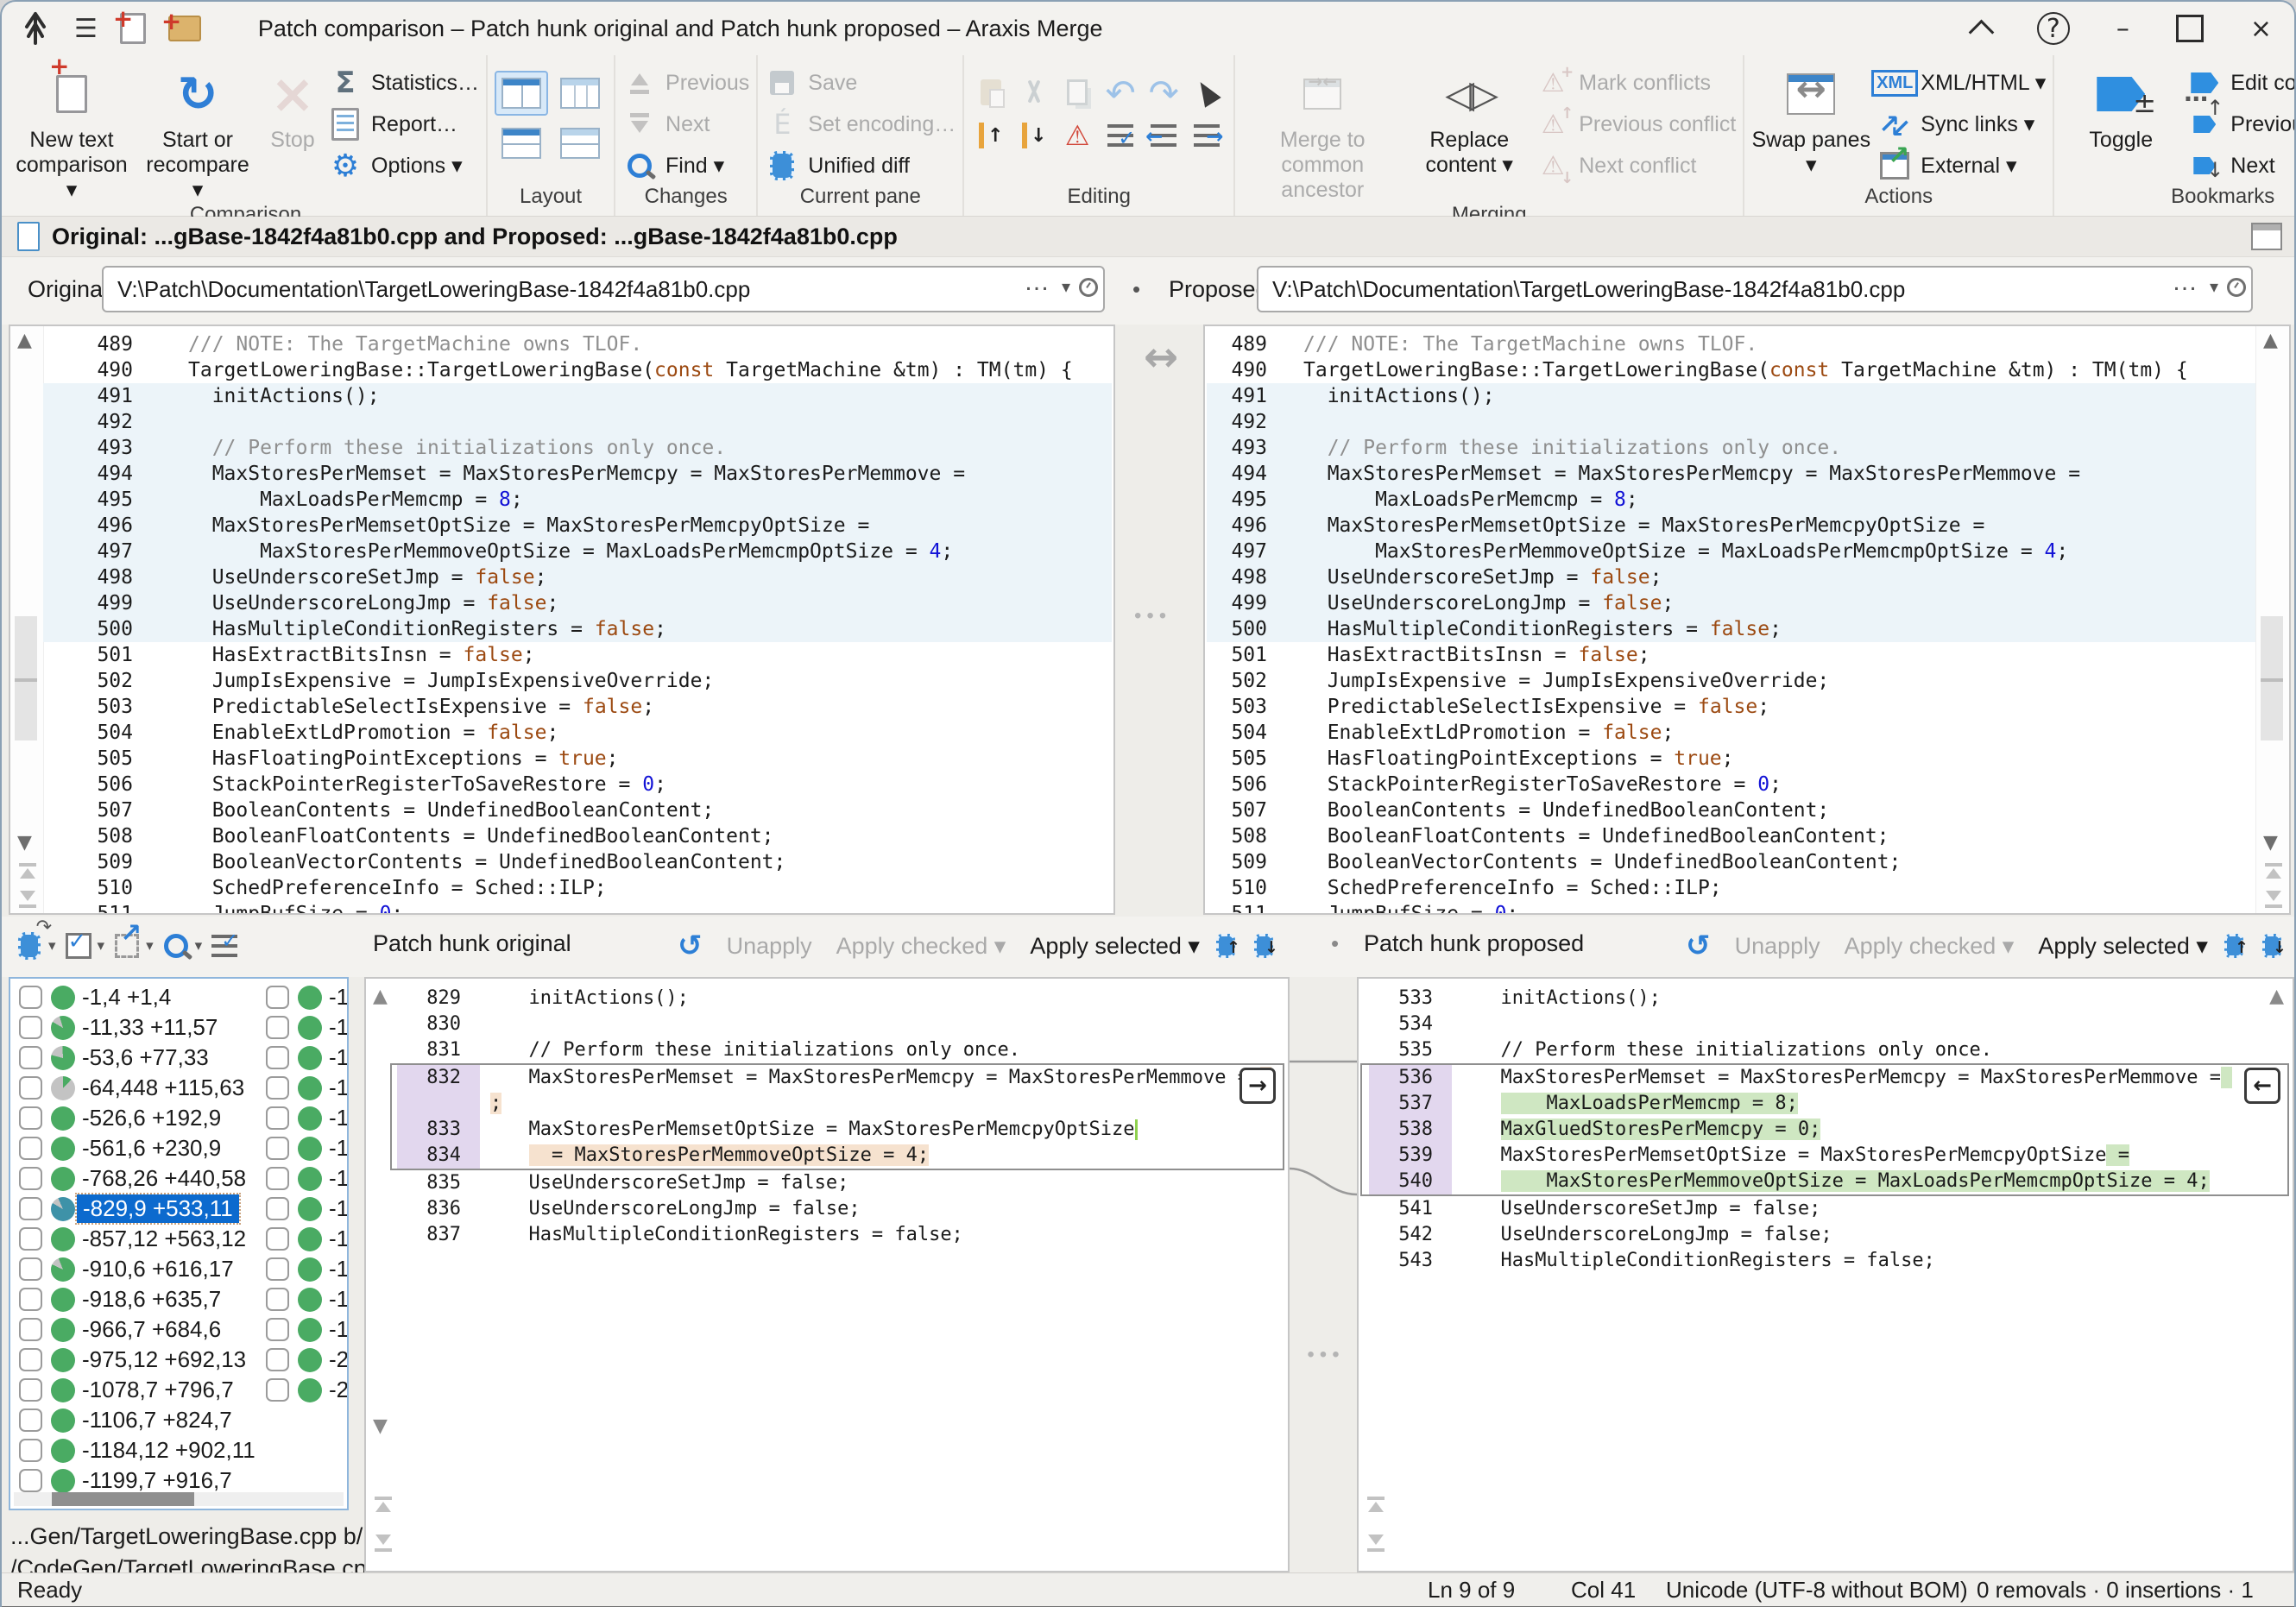 This screenshot has height=1607, width=2296. What do you see at coordinates (134, 1299) in the screenshot?
I see `hunk-list-item: -918,6 +635,7` at bounding box center [134, 1299].